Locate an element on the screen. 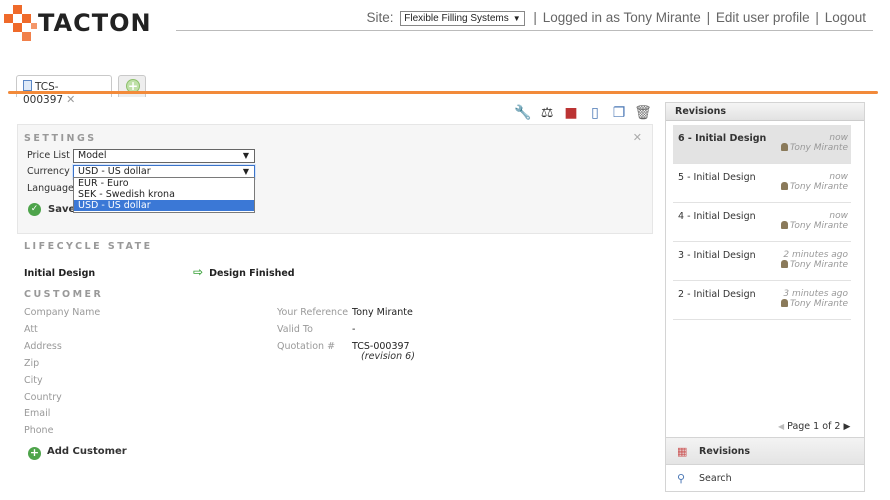  copy-icon: ❐ is located at coordinates (619, 113).